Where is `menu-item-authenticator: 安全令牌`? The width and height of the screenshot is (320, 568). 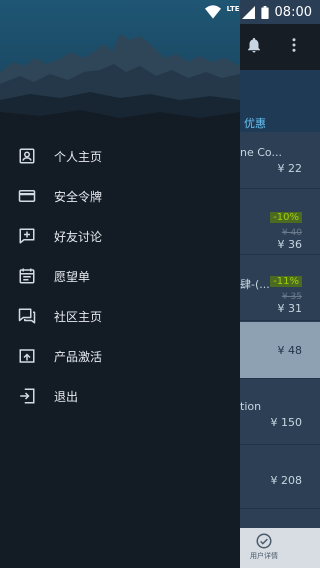 menu-item-authenticator: 安全令牌 is located at coordinates (120, 196).